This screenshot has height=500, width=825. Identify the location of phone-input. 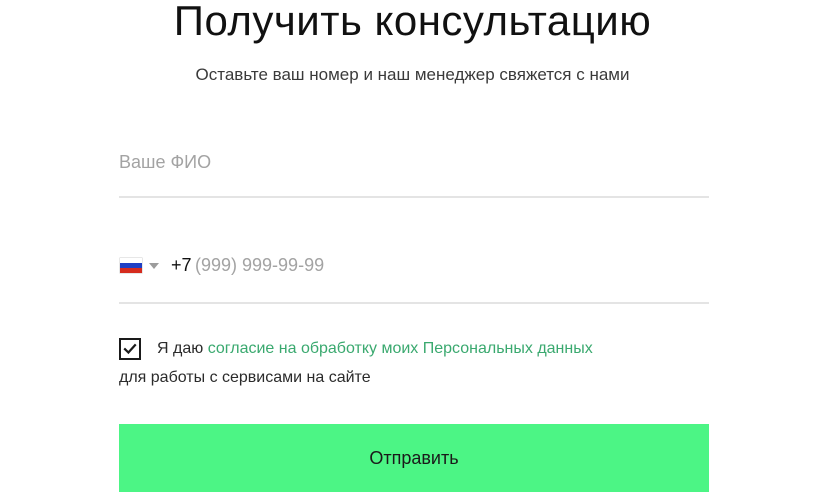
(445, 265).